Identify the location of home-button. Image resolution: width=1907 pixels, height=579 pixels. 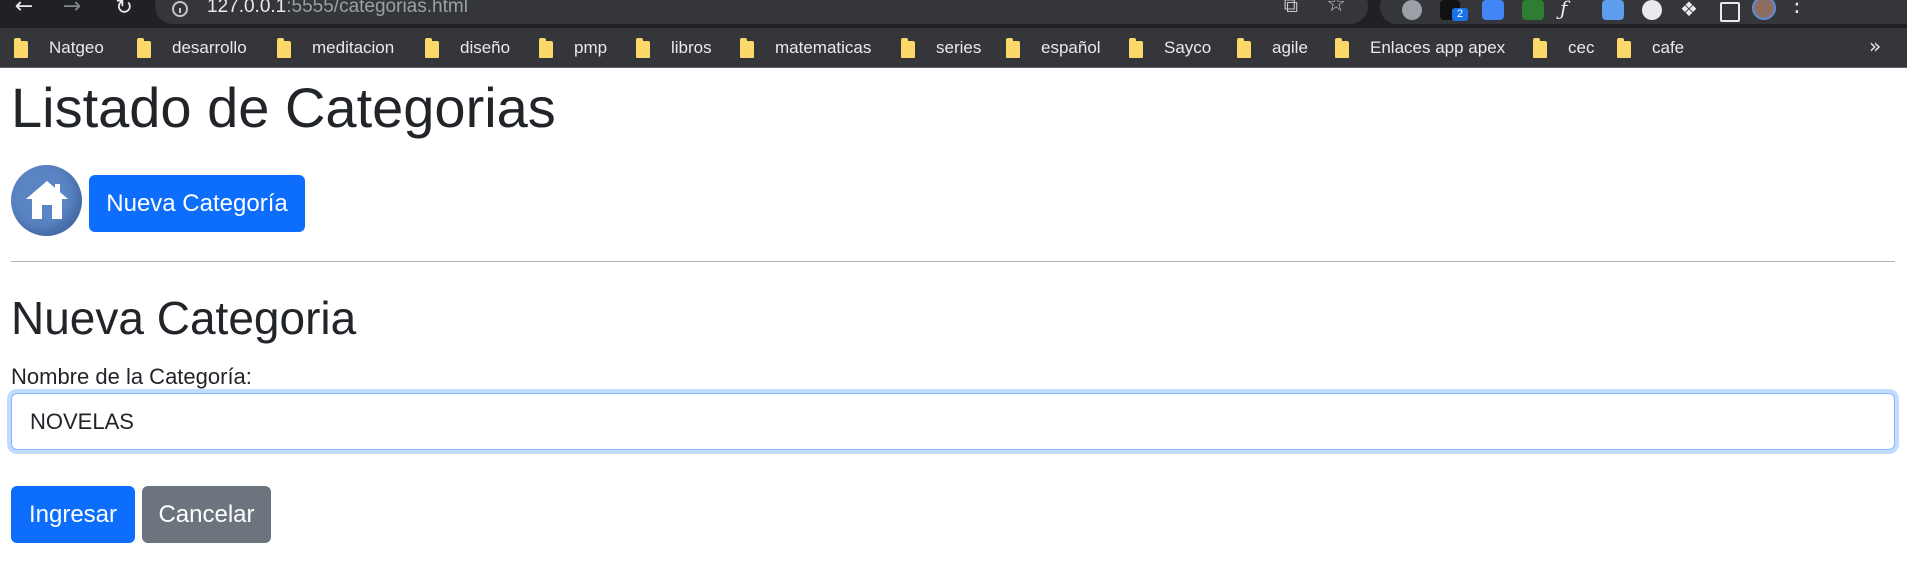
(46, 200).